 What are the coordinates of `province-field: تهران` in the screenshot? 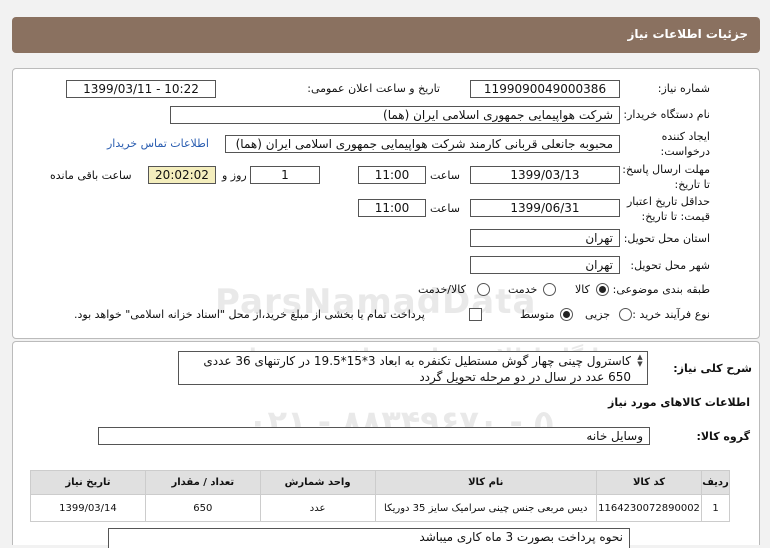 It's located at (545, 238).